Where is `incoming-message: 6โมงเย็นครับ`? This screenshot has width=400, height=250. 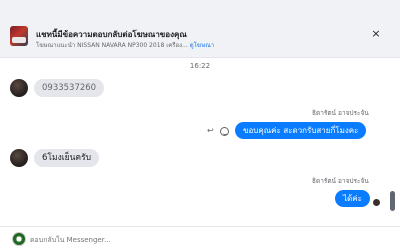
incoming-message: 6โมงเย็นครับ is located at coordinates (67, 158).